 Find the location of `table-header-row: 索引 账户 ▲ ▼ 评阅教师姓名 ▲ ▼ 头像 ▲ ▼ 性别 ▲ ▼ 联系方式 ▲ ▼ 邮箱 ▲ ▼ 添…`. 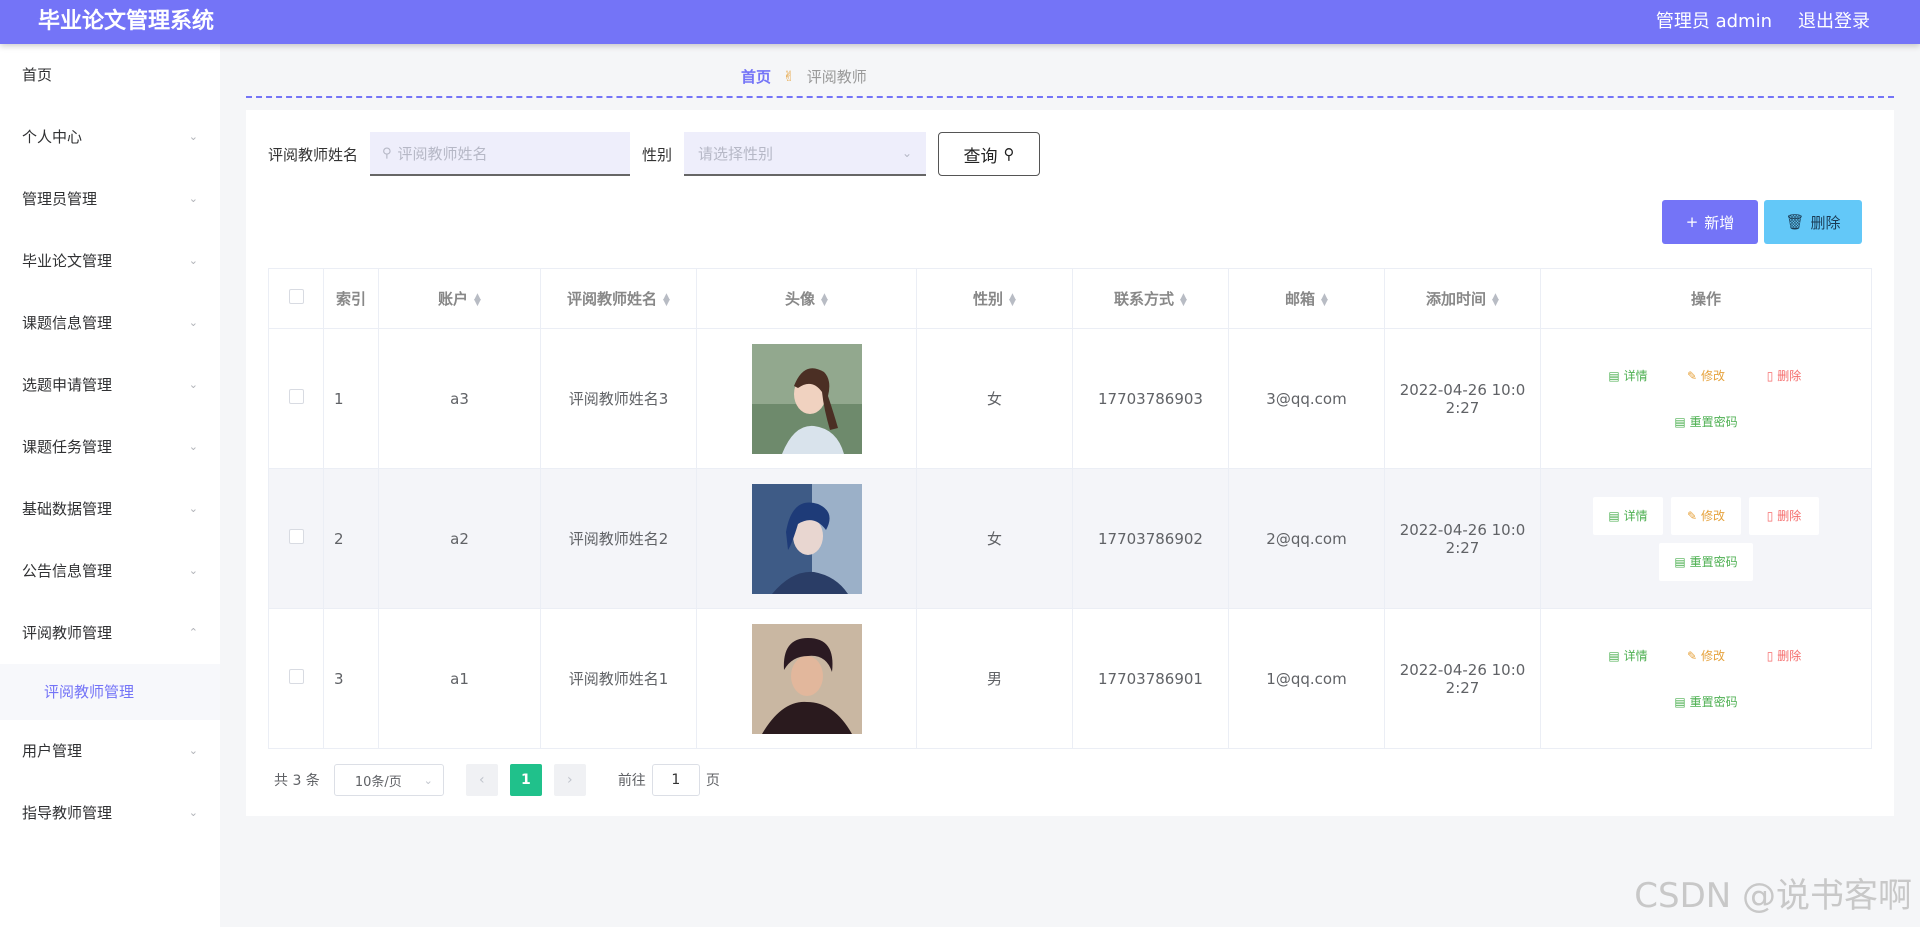

table-header-row: 索引 账户 ▲ ▼ 评阅教师姓名 ▲ ▼ 头像 ▲ ▼ 性别 ▲ ▼ 联系方式 ▲ ▼ 邮箱 ▲ ▼ 添… is located at coordinates (1070, 298).